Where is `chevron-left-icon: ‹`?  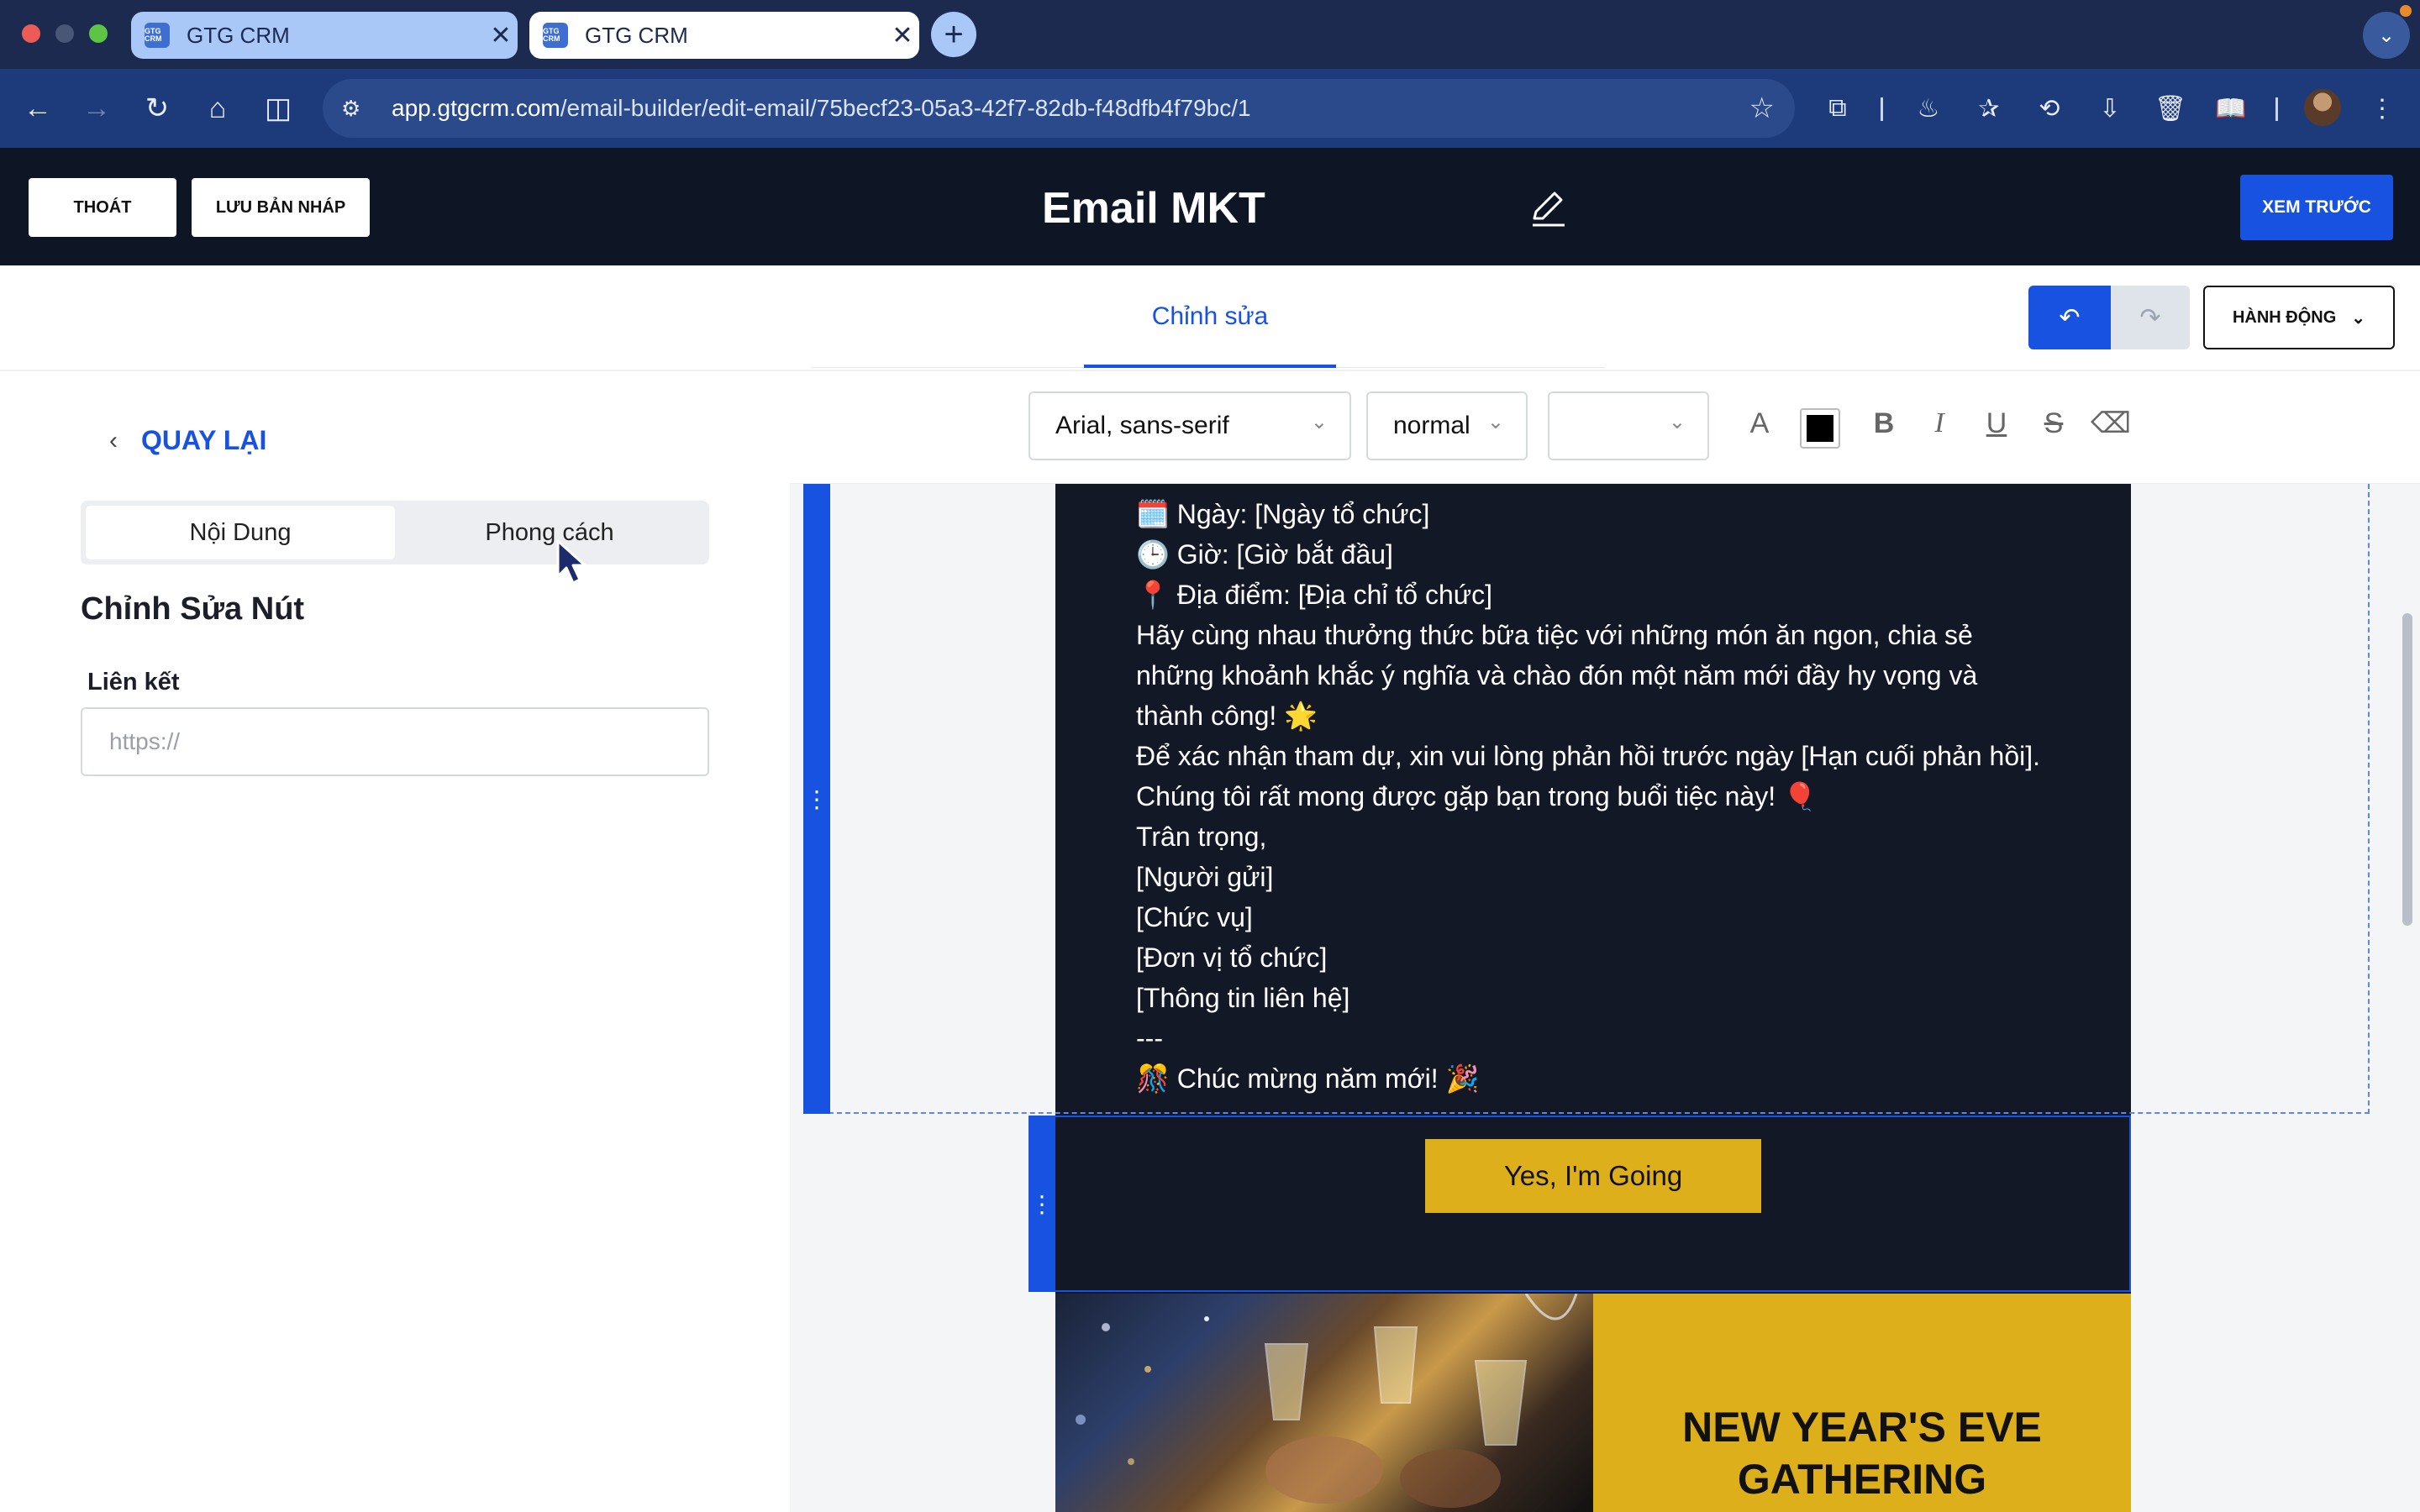
chevron-left-icon: ‹ is located at coordinates (113, 440).